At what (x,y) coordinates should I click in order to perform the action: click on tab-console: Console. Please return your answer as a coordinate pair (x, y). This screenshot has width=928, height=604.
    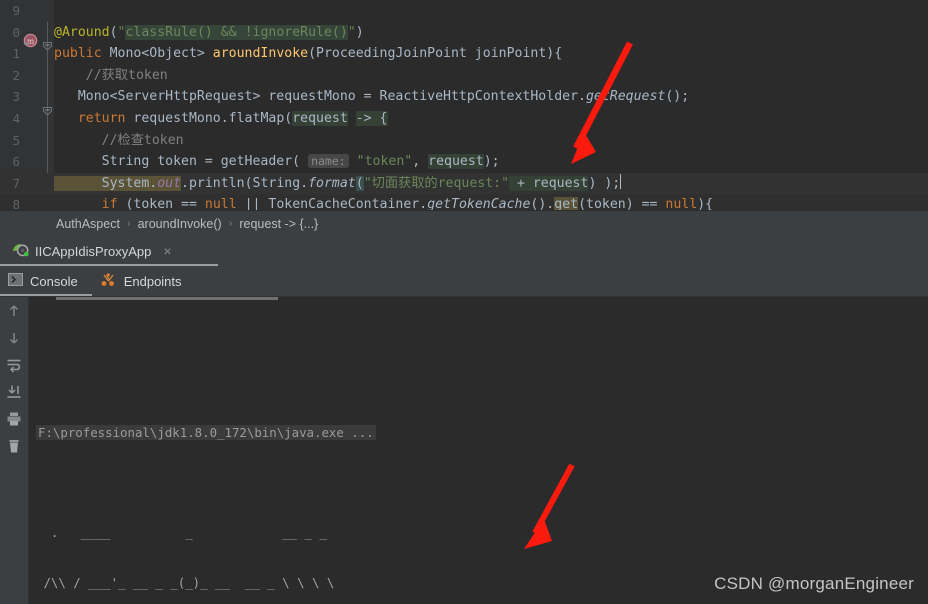
    Looking at the image, I should click on (46, 281).